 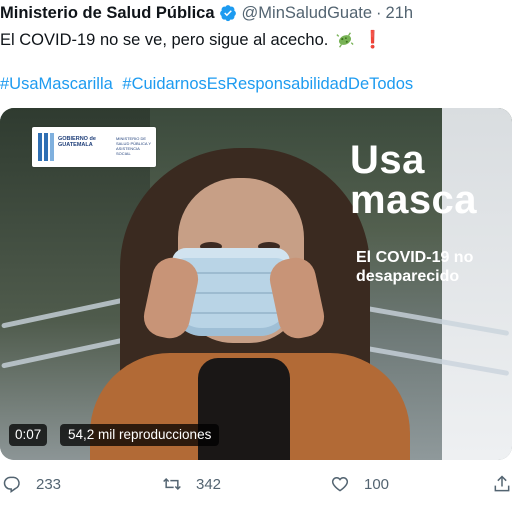 I want to click on retweet-count: 342, so click(x=209, y=484).